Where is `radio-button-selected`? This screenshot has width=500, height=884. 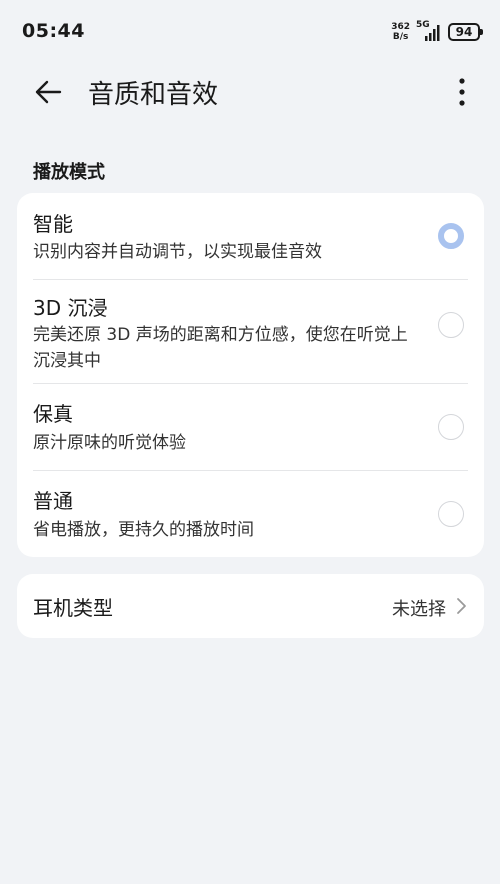
radio-button-selected is located at coordinates (451, 236).